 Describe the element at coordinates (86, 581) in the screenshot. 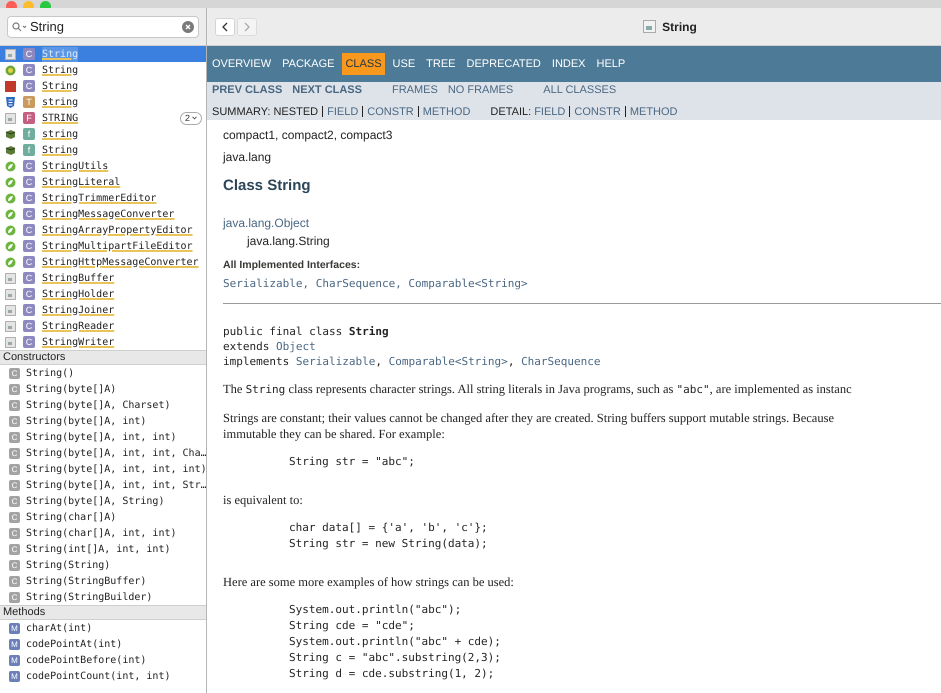

I see `member-signature: String(StringBuffer)` at that location.